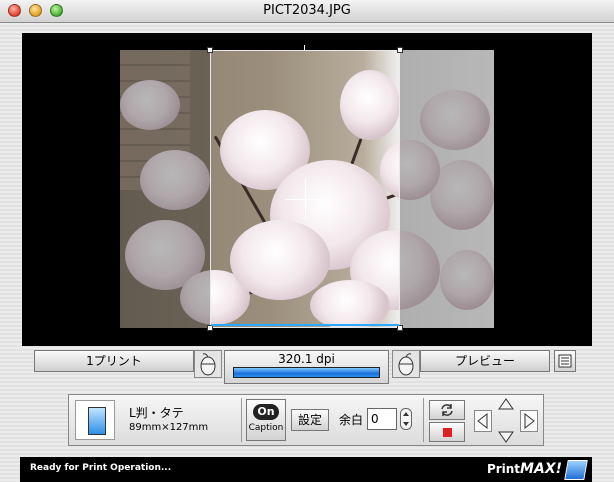 This screenshot has width=614, height=482. I want to click on dpi-value: 320.1 dpi, so click(306, 359).